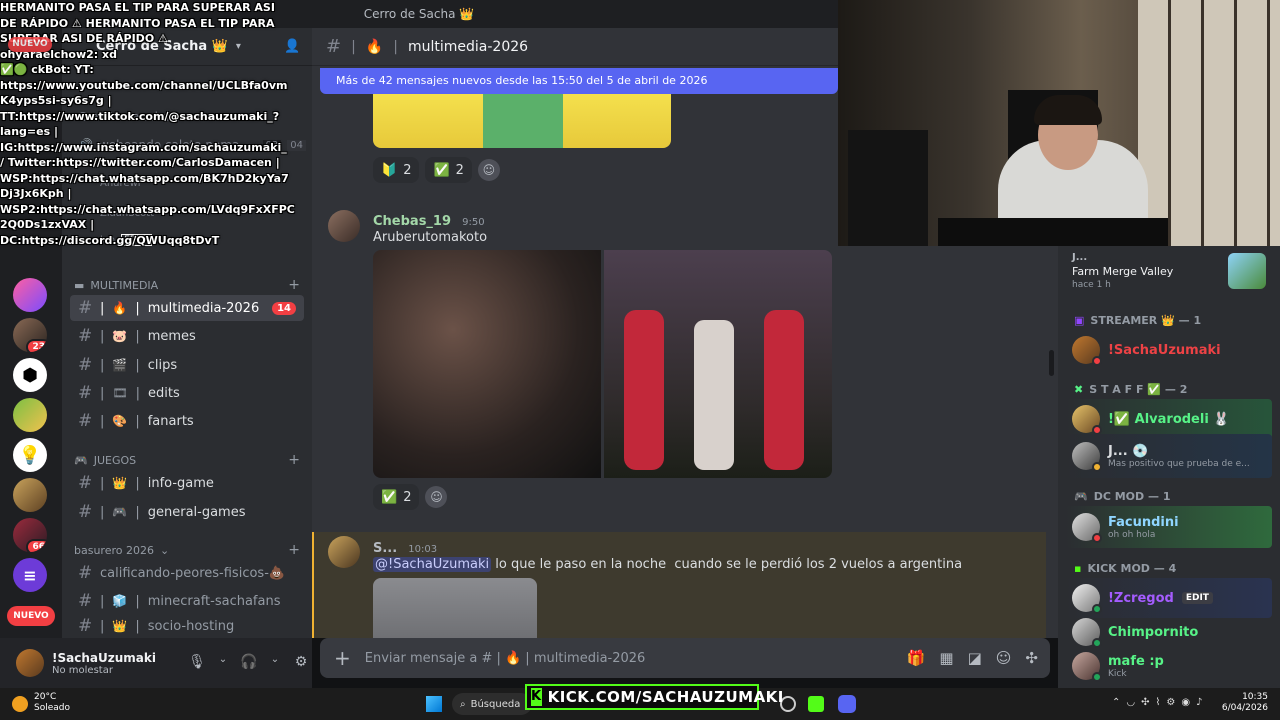 The image size is (1280, 720). I want to click on channel-edits: # | 🎞 | edits, so click(187, 393).